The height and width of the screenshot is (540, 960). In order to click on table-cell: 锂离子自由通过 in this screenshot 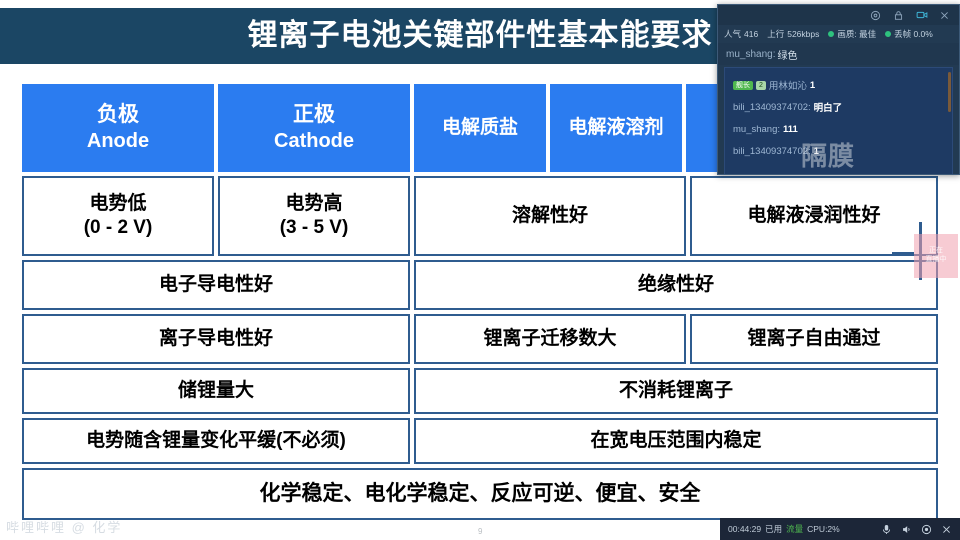, I will do `click(814, 339)`.